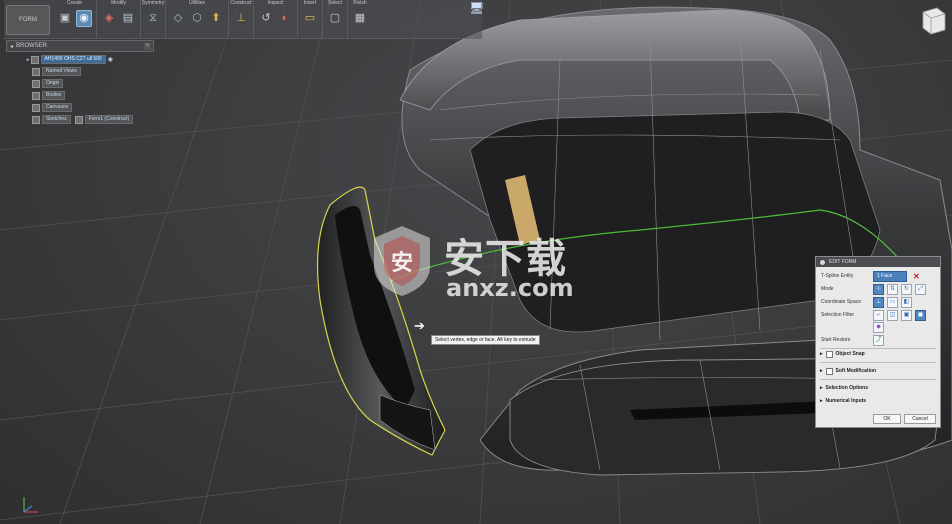  Describe the element at coordinates (147, 46) in the screenshot. I see `close-icon: ×` at that location.